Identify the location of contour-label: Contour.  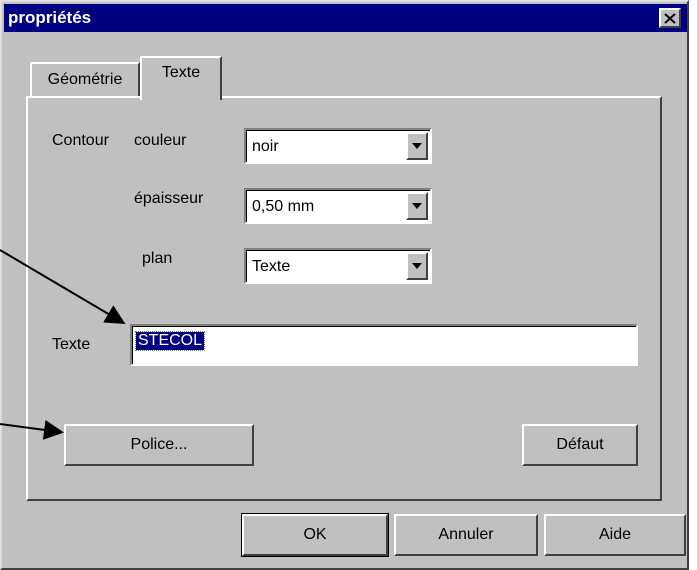
(80, 140).